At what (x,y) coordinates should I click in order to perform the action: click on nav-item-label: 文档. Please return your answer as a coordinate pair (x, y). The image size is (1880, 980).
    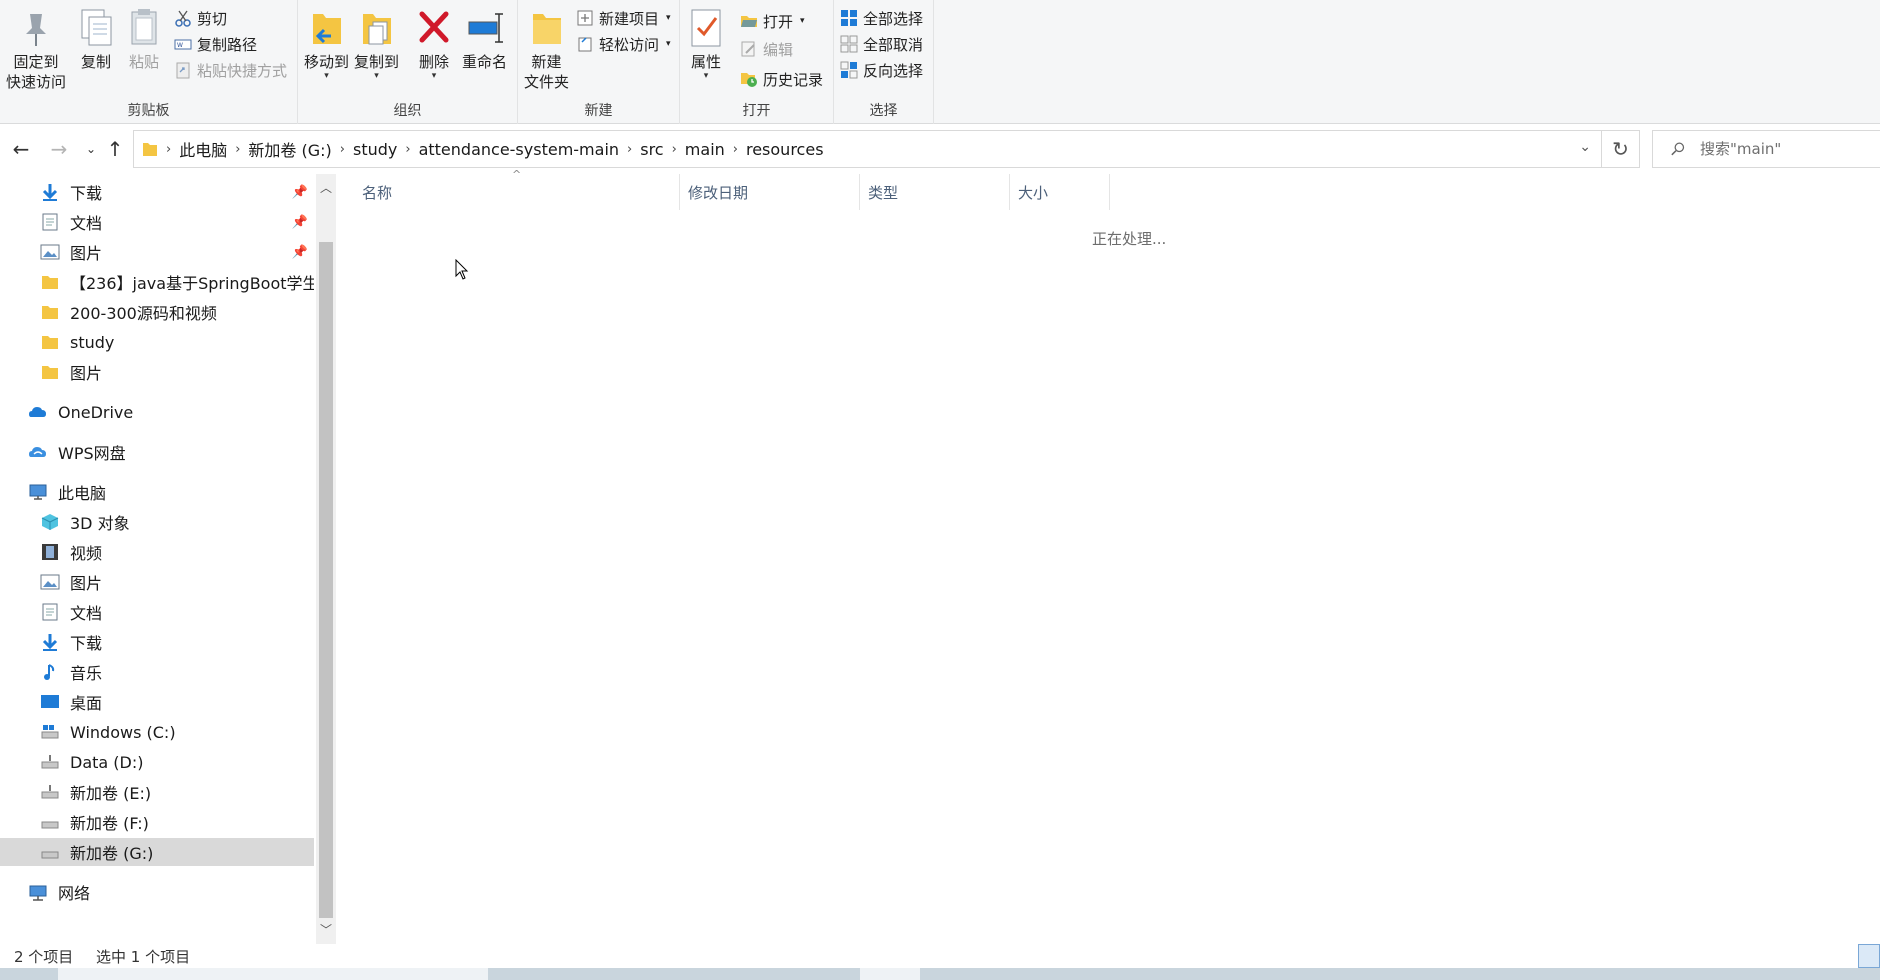
    Looking at the image, I should click on (86, 613).